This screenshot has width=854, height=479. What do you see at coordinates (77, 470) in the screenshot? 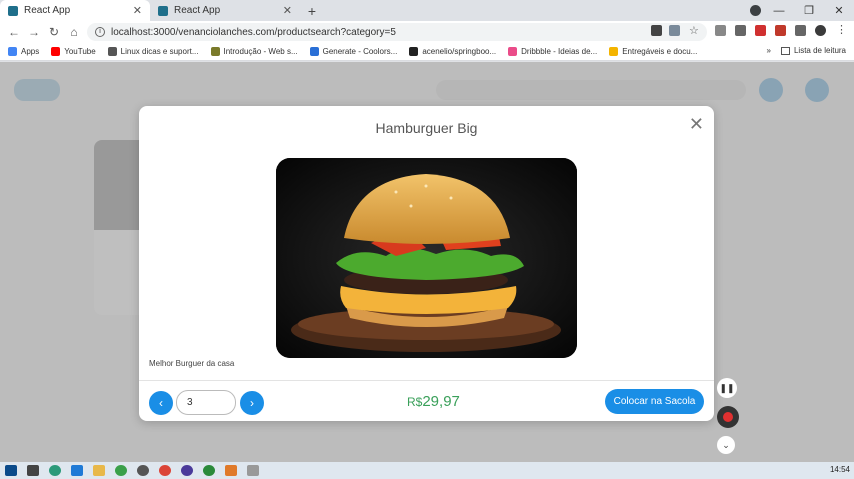
I see `vscode-icon` at bounding box center [77, 470].